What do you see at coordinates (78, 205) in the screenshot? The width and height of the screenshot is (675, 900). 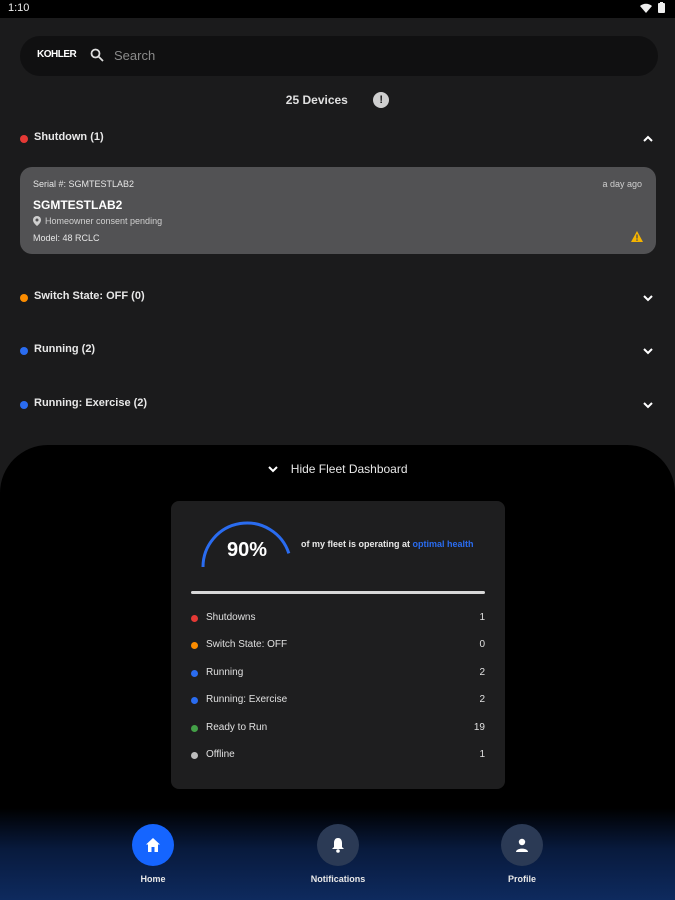 I see `device-name: SGMTESTLAB2` at bounding box center [78, 205].